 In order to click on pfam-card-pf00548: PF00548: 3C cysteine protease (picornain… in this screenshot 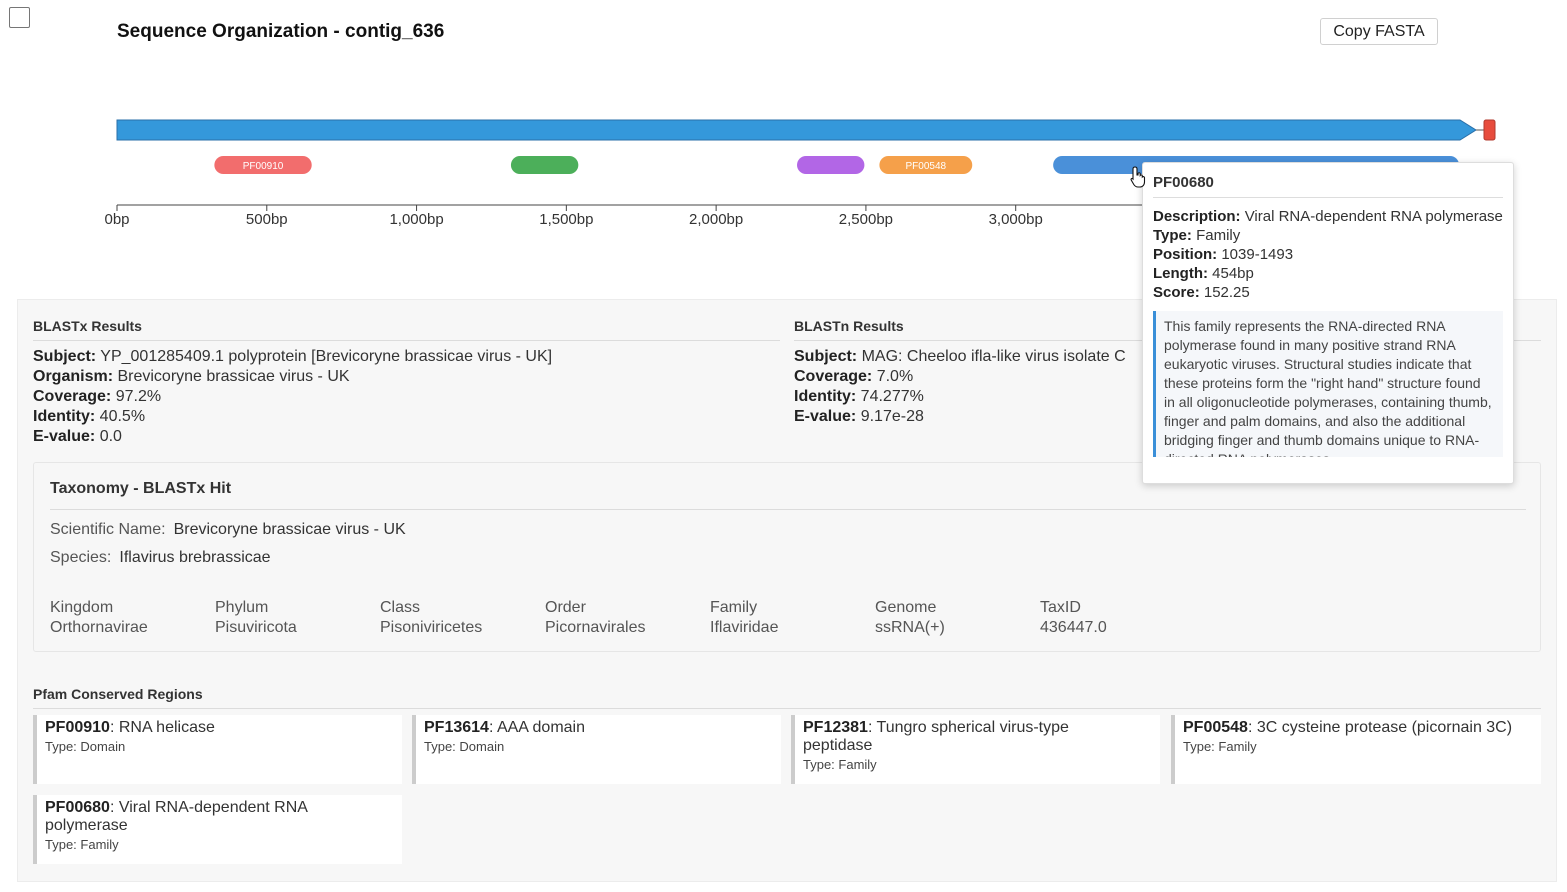, I will do `click(1356, 749)`.